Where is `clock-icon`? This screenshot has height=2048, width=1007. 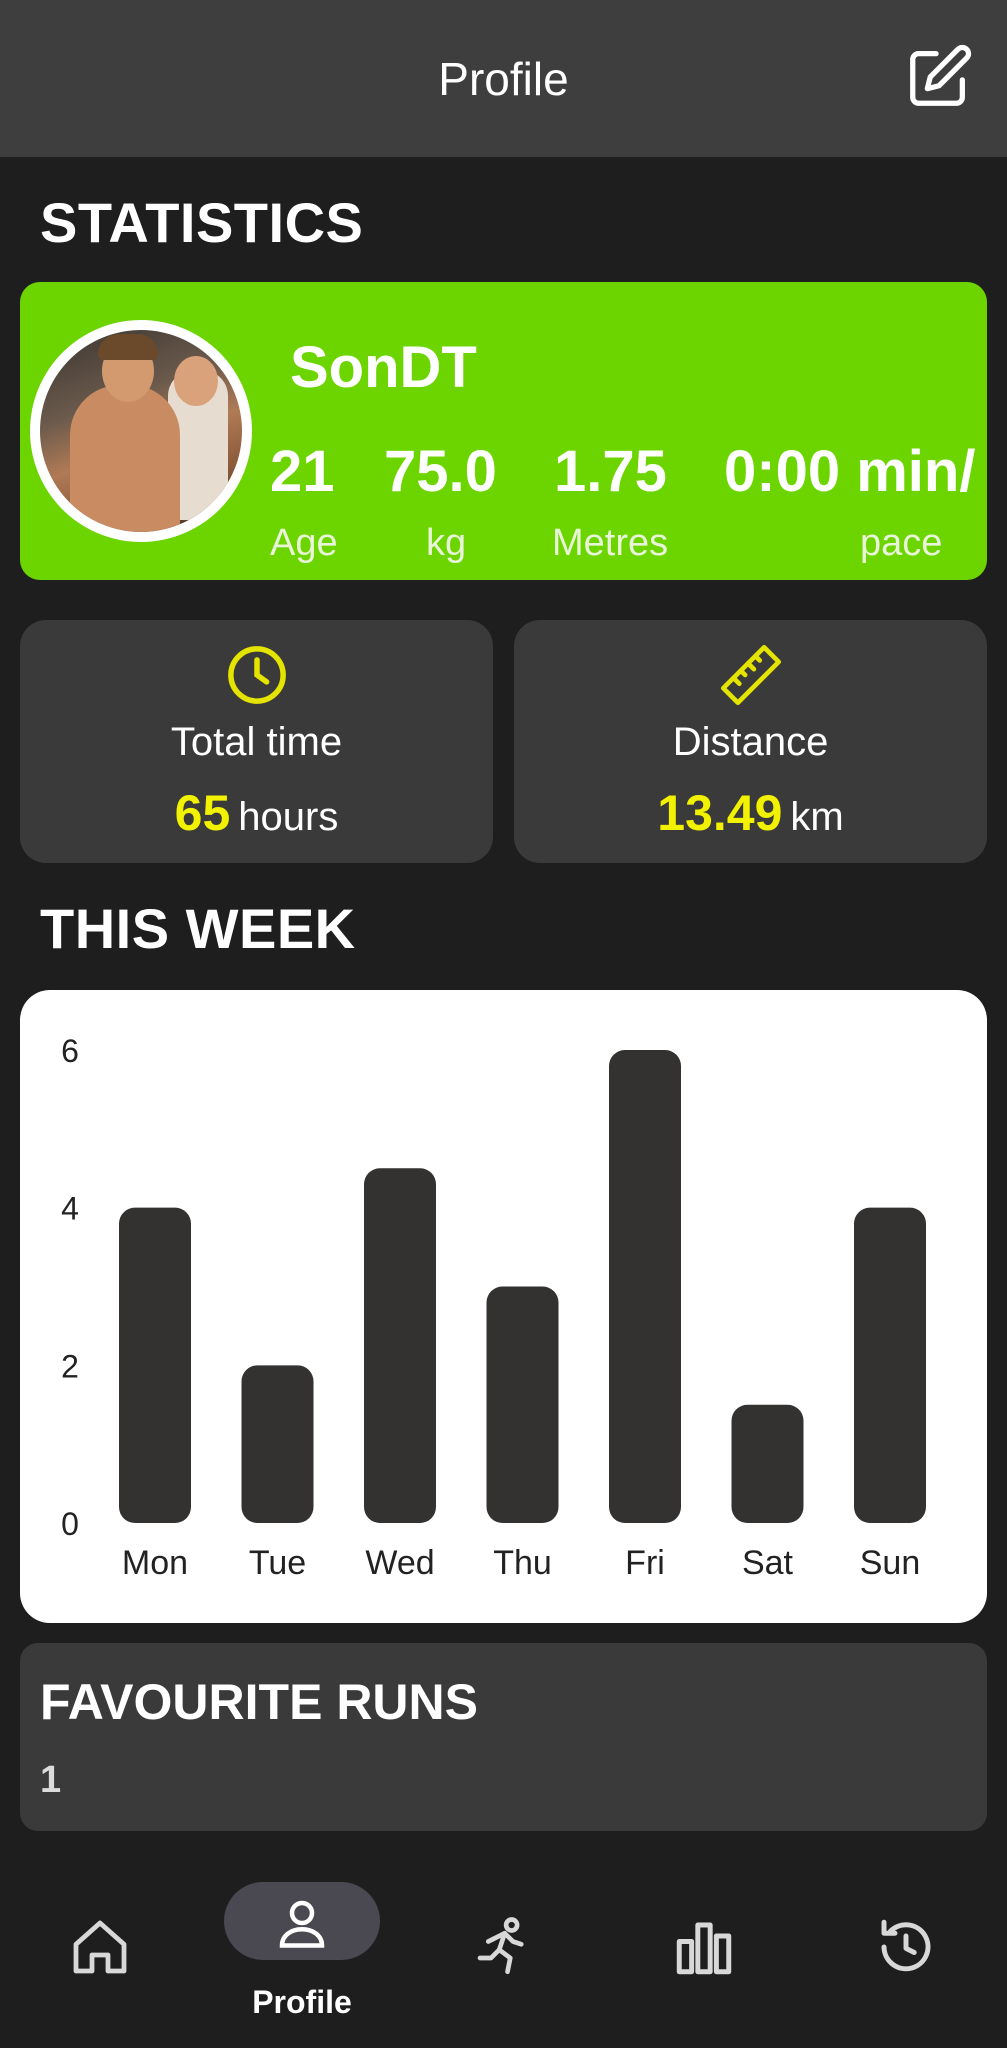 clock-icon is located at coordinates (256, 675).